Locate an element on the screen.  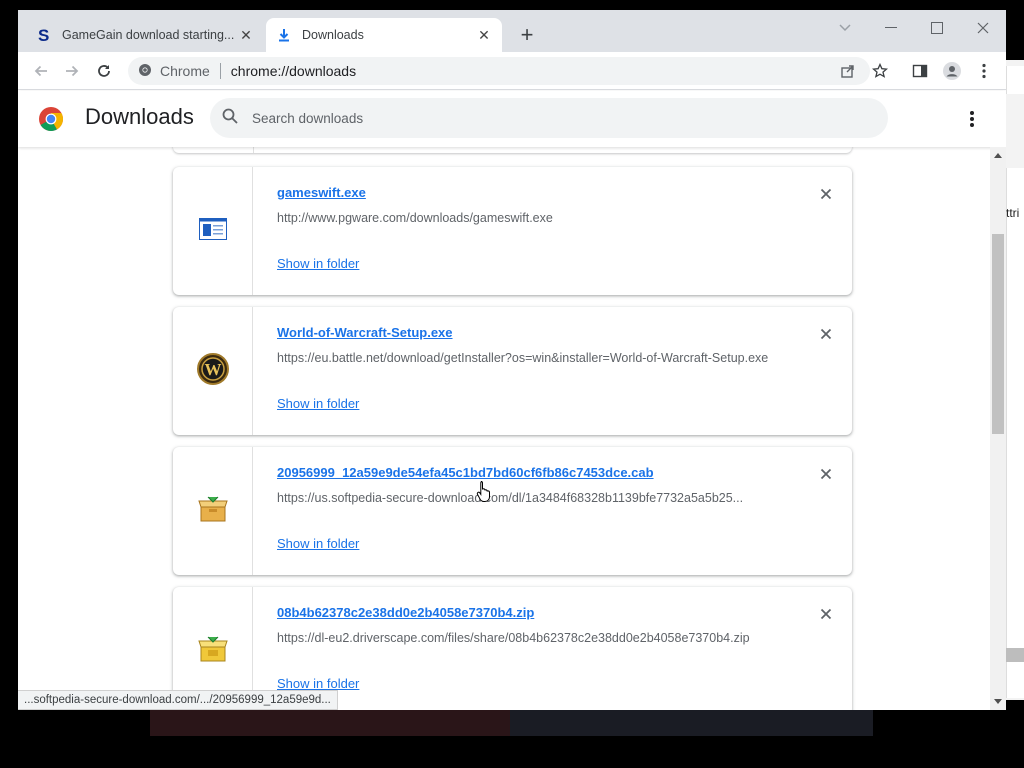
omnibox-separator is located at coordinates (220, 71).